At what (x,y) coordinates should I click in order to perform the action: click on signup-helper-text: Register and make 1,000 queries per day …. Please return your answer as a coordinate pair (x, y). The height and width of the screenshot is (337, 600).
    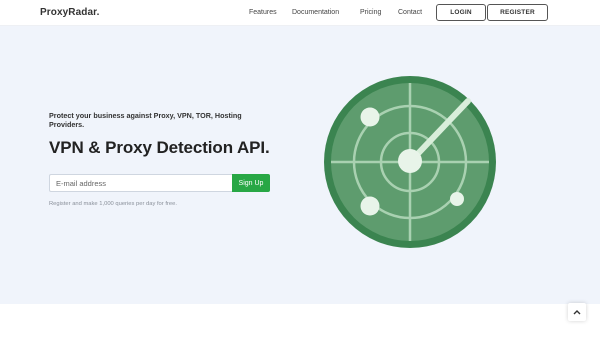
    Looking at the image, I should click on (113, 204).